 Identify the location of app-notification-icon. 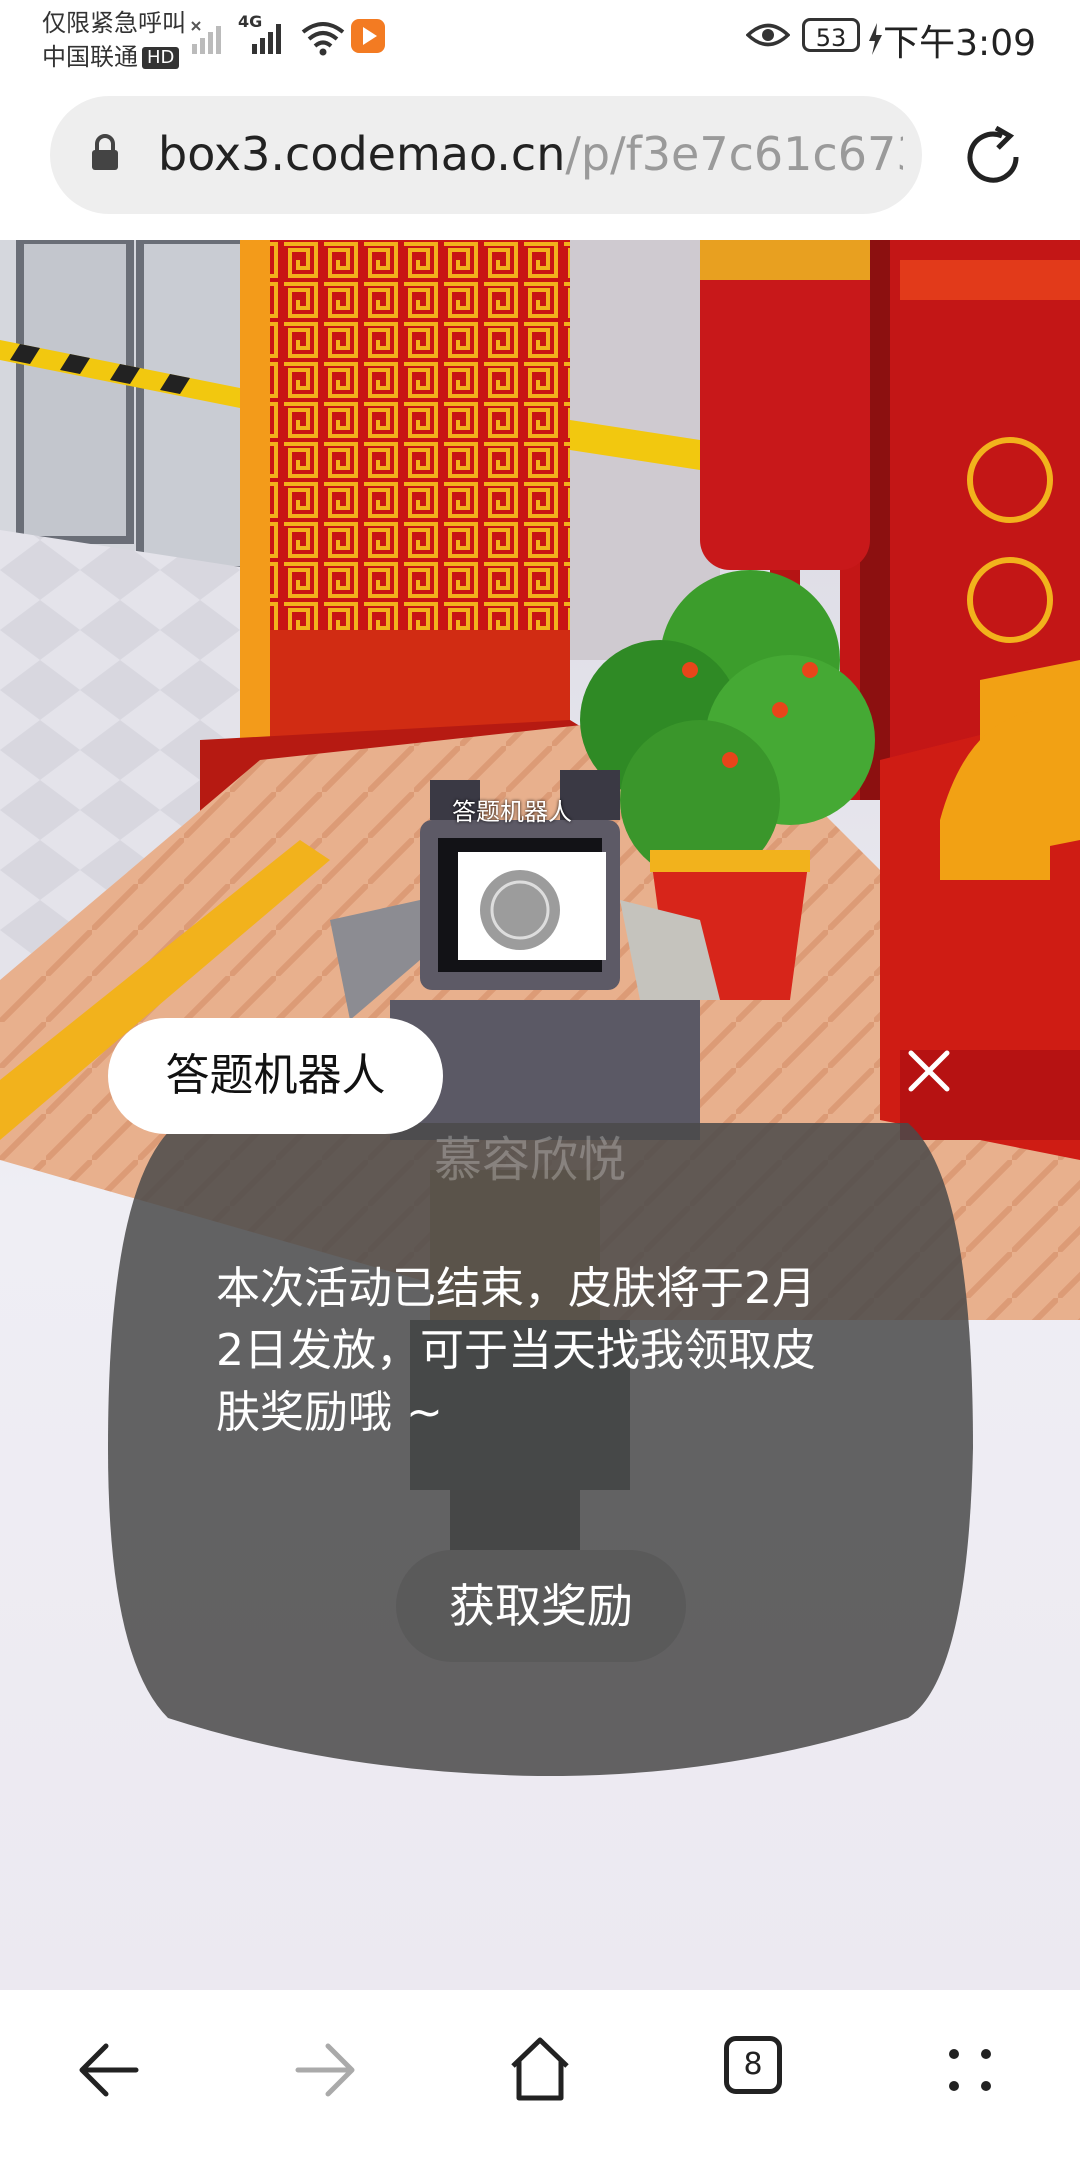
(368, 36).